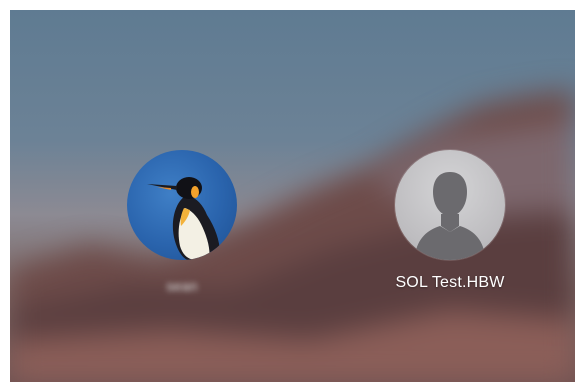 The image size is (575, 382). What do you see at coordinates (182, 286) in the screenshot?
I see `user-name-label: sean` at bounding box center [182, 286].